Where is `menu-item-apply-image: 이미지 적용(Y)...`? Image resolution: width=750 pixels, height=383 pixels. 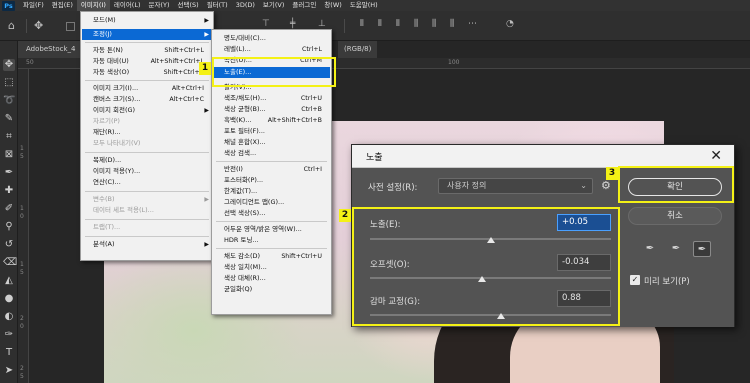 menu-item-apply-image: 이미지 적용(Y)... is located at coordinates (147, 171).